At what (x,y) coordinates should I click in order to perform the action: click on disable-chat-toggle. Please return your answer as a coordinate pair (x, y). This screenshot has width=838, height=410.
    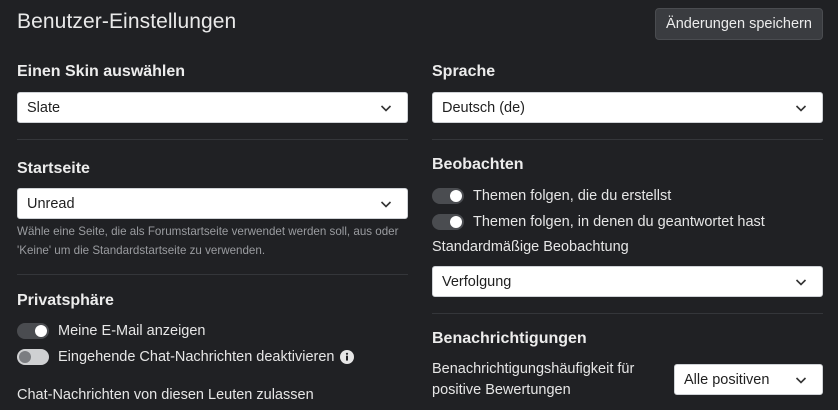
    Looking at the image, I should click on (33, 357).